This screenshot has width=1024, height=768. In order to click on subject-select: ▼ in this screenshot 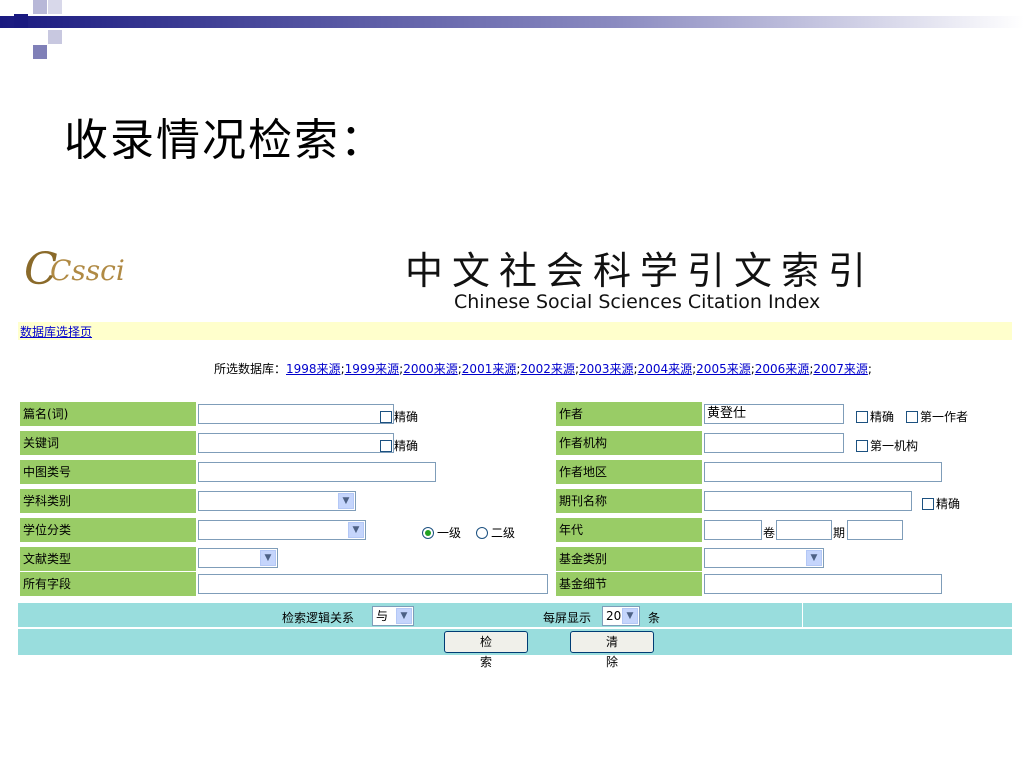, I will do `click(277, 501)`.